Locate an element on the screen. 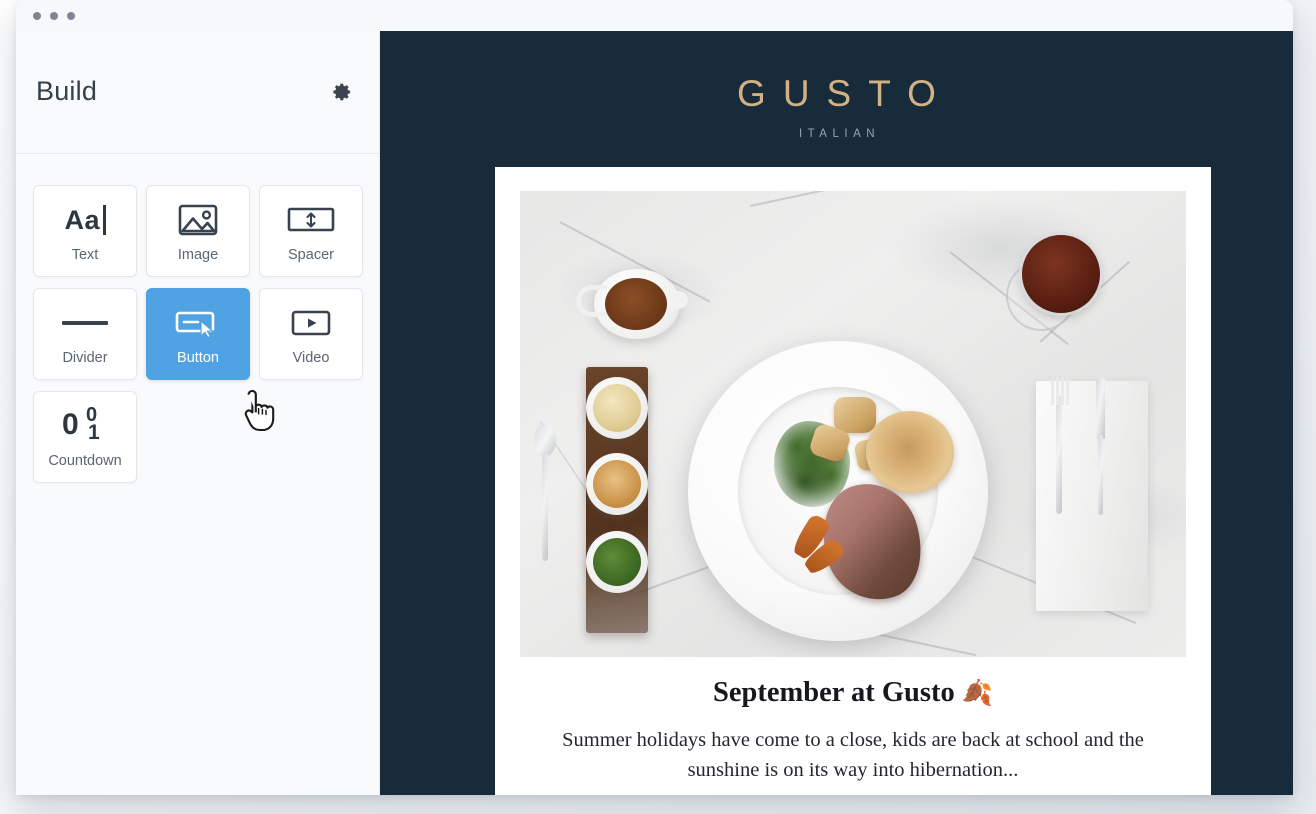  window-titlebar is located at coordinates (654, 15).